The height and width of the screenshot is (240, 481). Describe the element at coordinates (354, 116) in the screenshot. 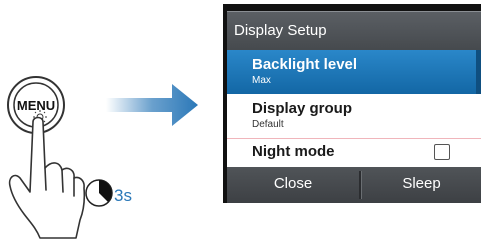

I see `list-item-display-group: Display group Default` at that location.